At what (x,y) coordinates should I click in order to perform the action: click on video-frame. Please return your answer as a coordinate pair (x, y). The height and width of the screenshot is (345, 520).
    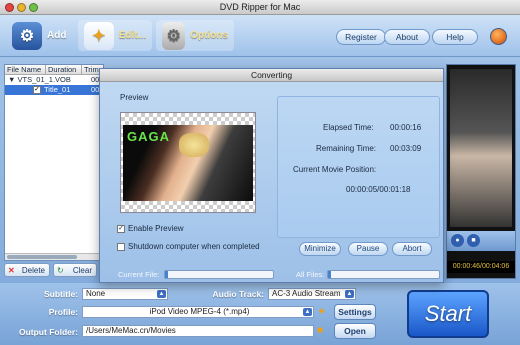
    Looking at the image, I should click on (481, 148).